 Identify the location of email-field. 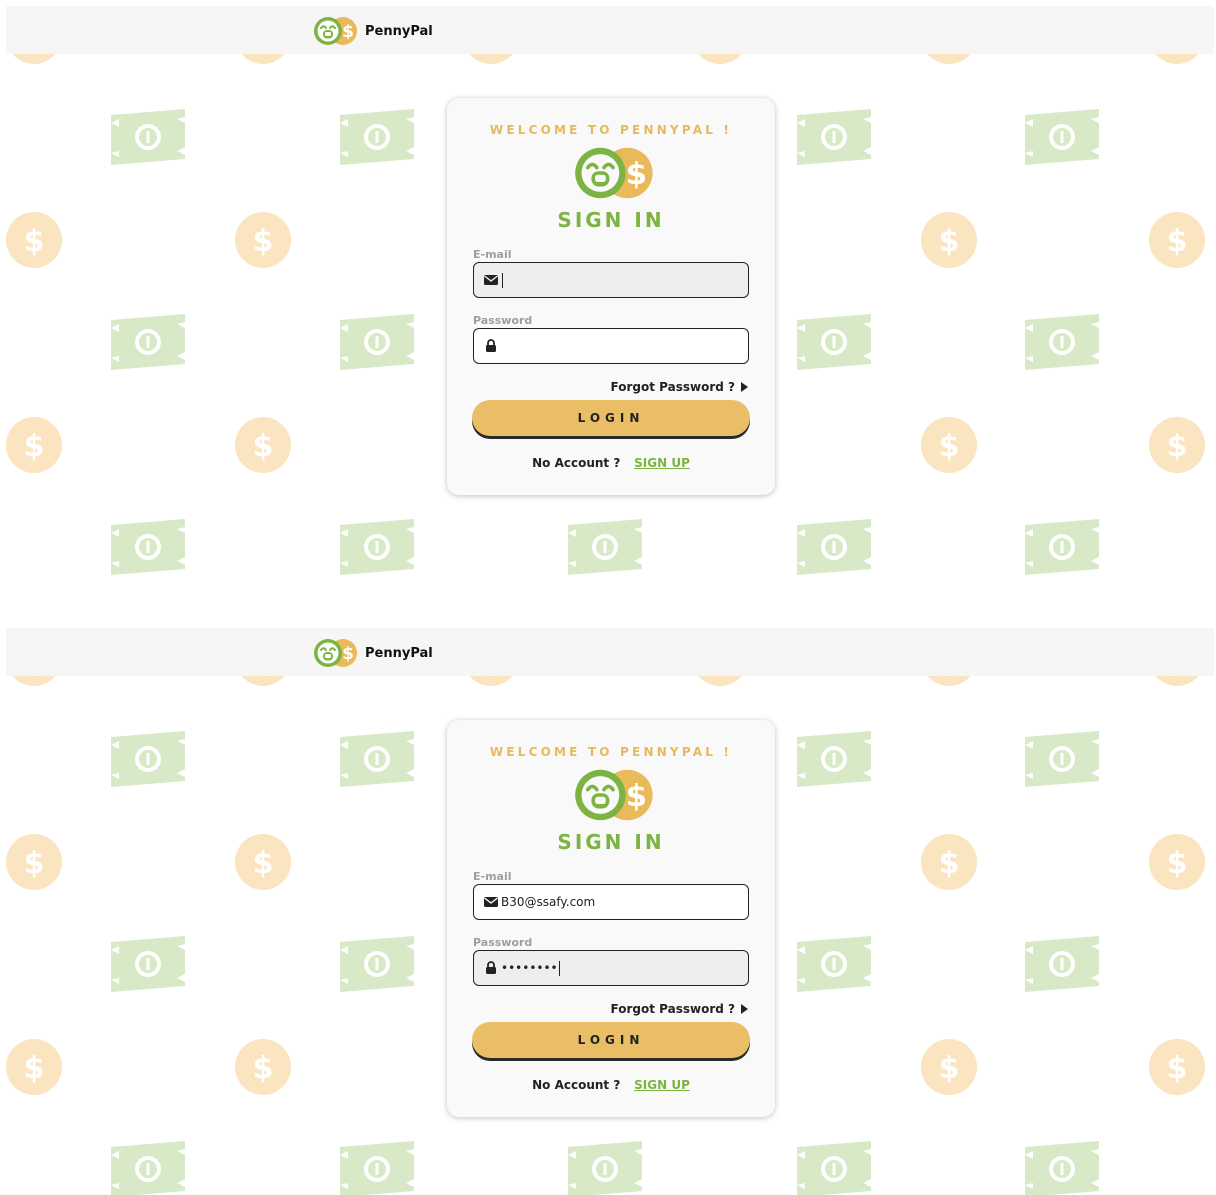
(611, 280).